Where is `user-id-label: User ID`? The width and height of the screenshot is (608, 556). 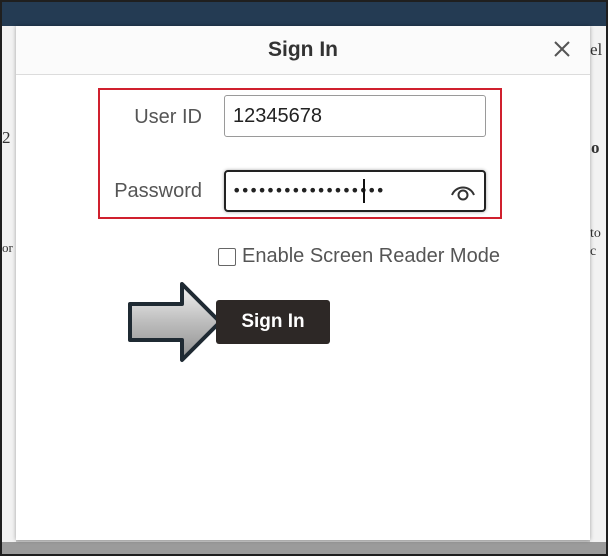
user-id-label: User ID is located at coordinates (168, 117).